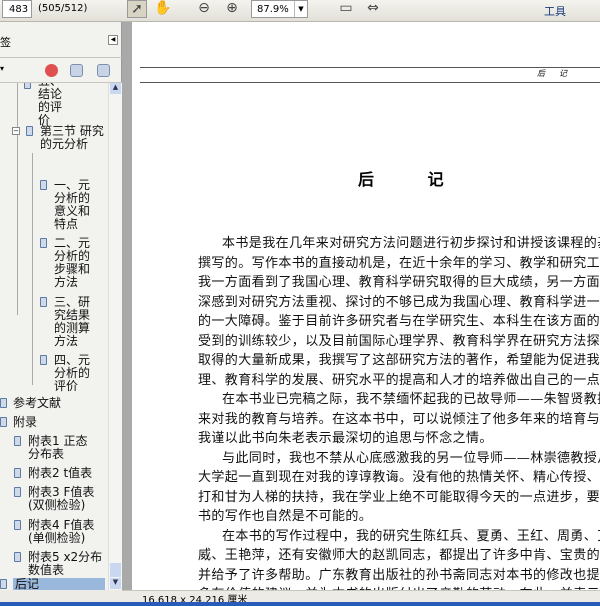  What do you see at coordinates (373, 9) in the screenshot?
I see `fit-width-icon: ⇔` at bounding box center [373, 9].